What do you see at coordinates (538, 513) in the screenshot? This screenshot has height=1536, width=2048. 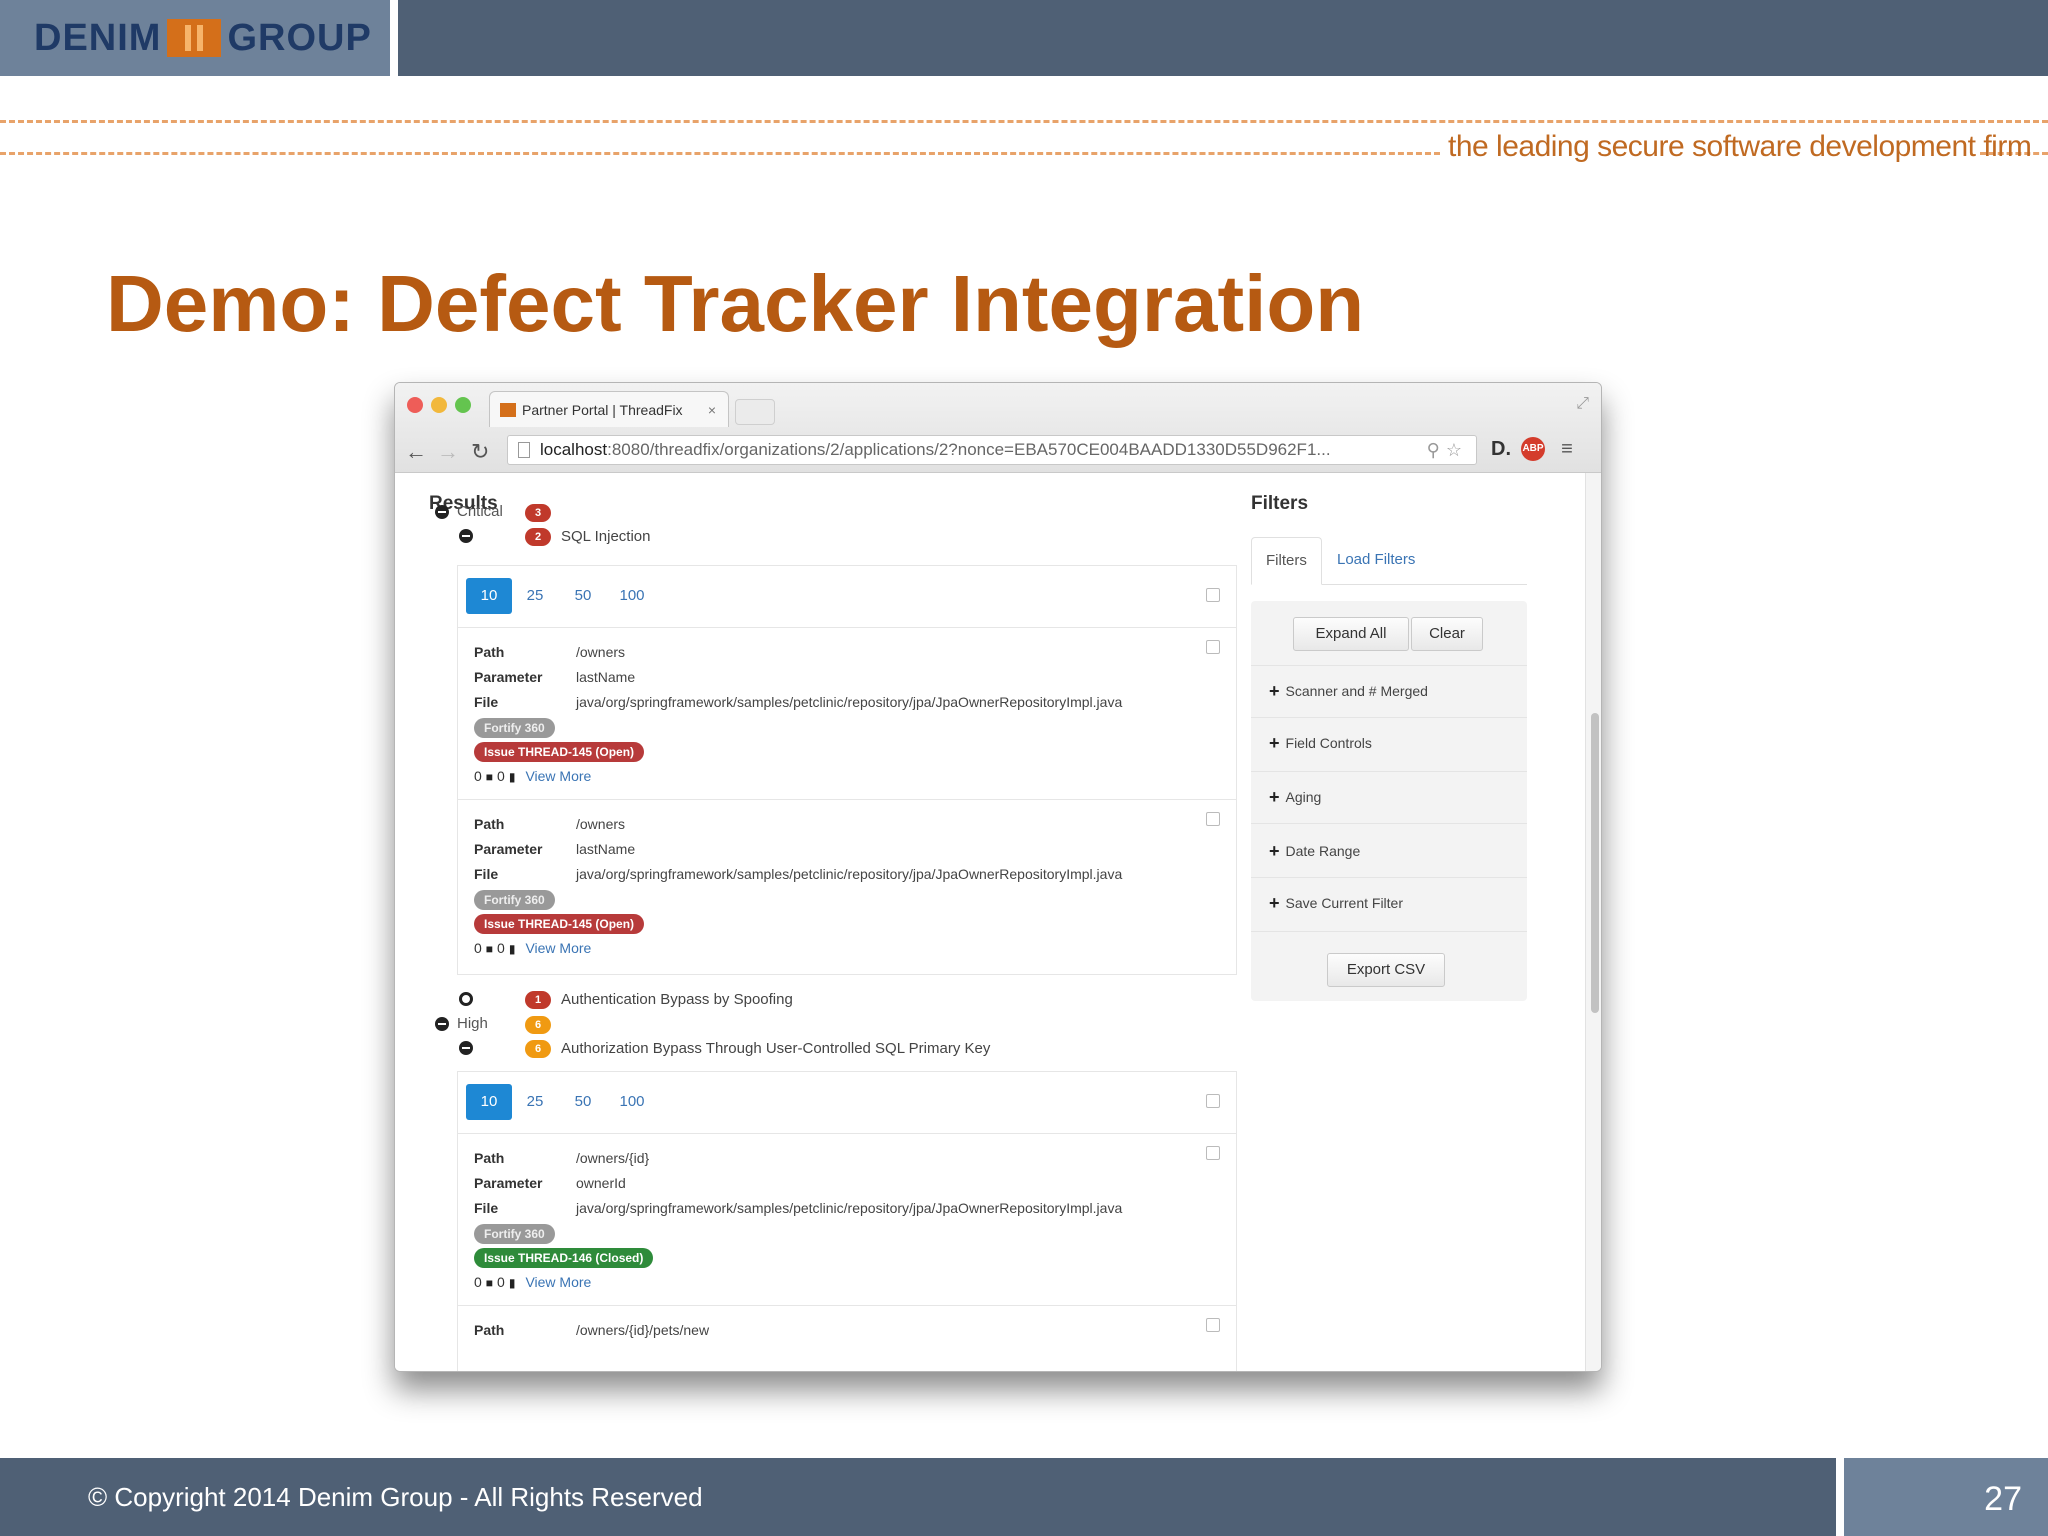 I see `critical-count-badge: 3` at bounding box center [538, 513].